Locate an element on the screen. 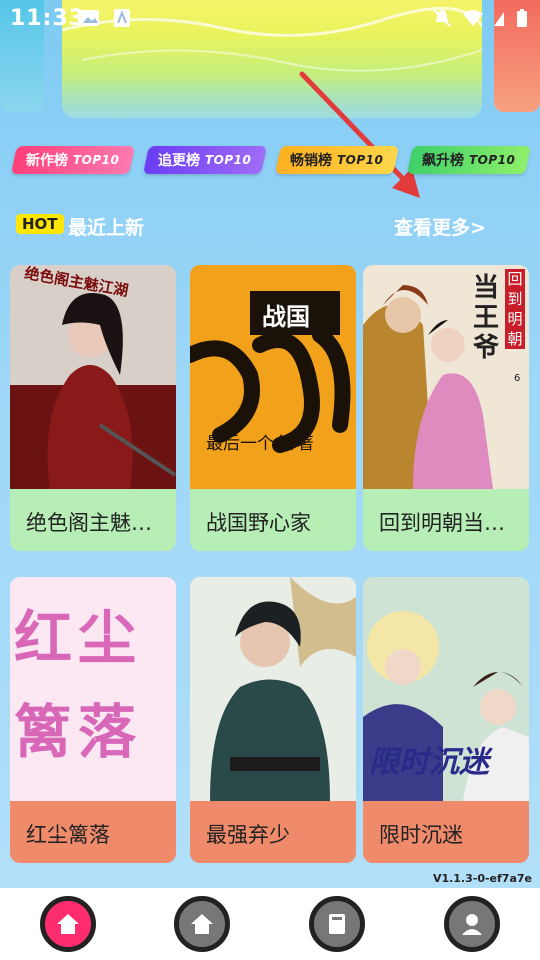 The width and height of the screenshot is (540, 960). cover-volume-number: 6 is located at coordinates (517, 378).